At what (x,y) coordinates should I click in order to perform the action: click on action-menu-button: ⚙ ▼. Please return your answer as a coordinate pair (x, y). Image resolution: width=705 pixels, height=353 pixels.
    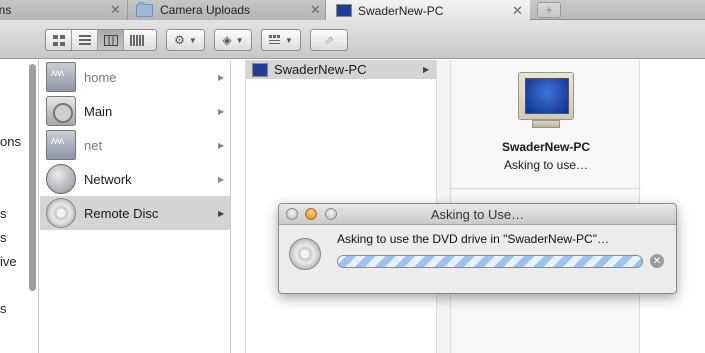
    Looking at the image, I should click on (185, 40).